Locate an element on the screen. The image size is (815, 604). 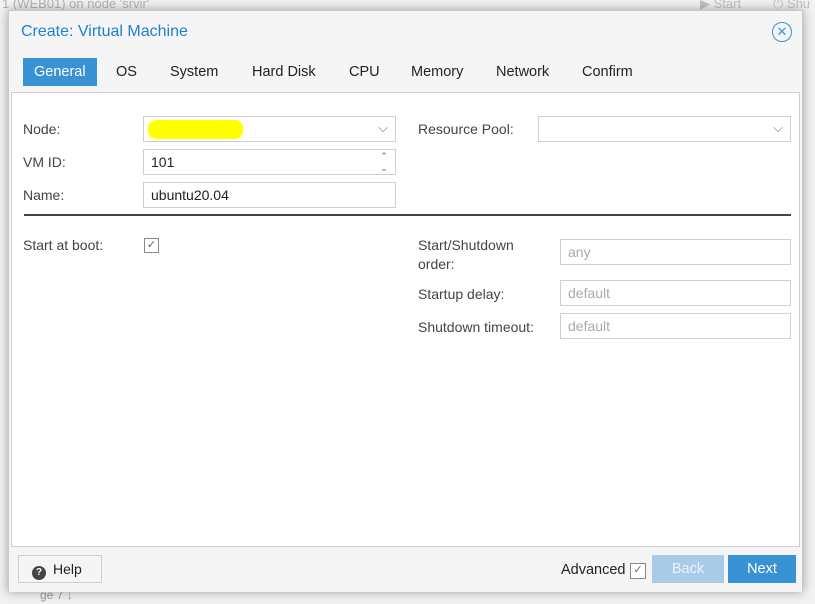
spinner-down-icon: ⌄ is located at coordinates (384, 168).